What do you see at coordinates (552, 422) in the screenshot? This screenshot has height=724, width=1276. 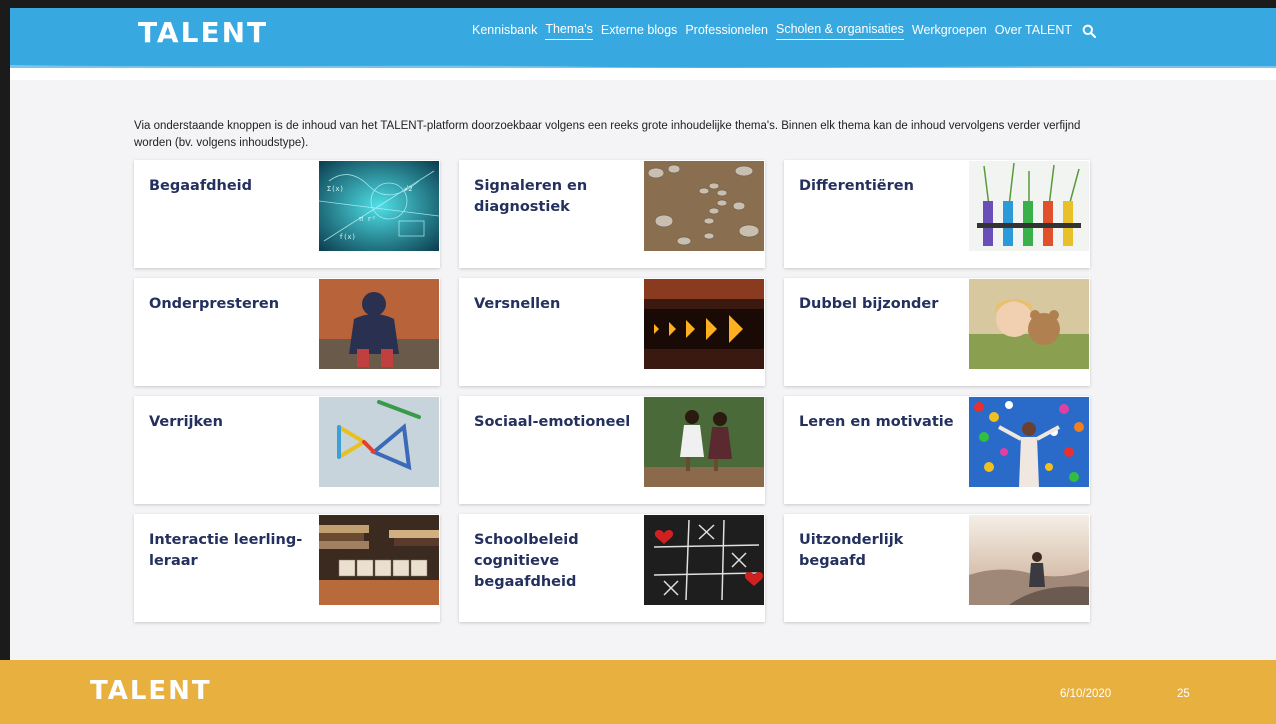 I see `theme-title: Sociaal-emotioneel` at bounding box center [552, 422].